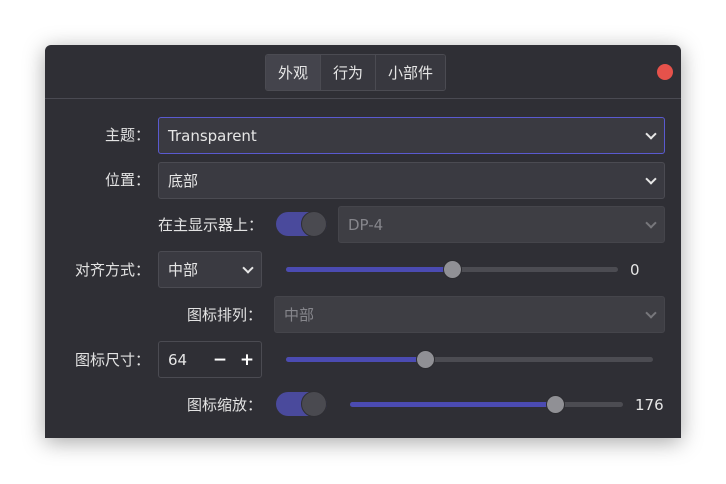 This screenshot has height=484, width=726. I want to click on icon-zoom-slider, so click(486, 404).